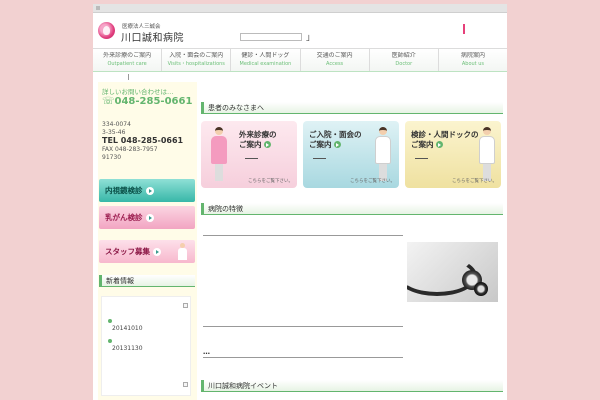 The width and height of the screenshot is (600, 400). What do you see at coordinates (147, 281) in the screenshot?
I see `news-header: 新着情報` at bounding box center [147, 281].